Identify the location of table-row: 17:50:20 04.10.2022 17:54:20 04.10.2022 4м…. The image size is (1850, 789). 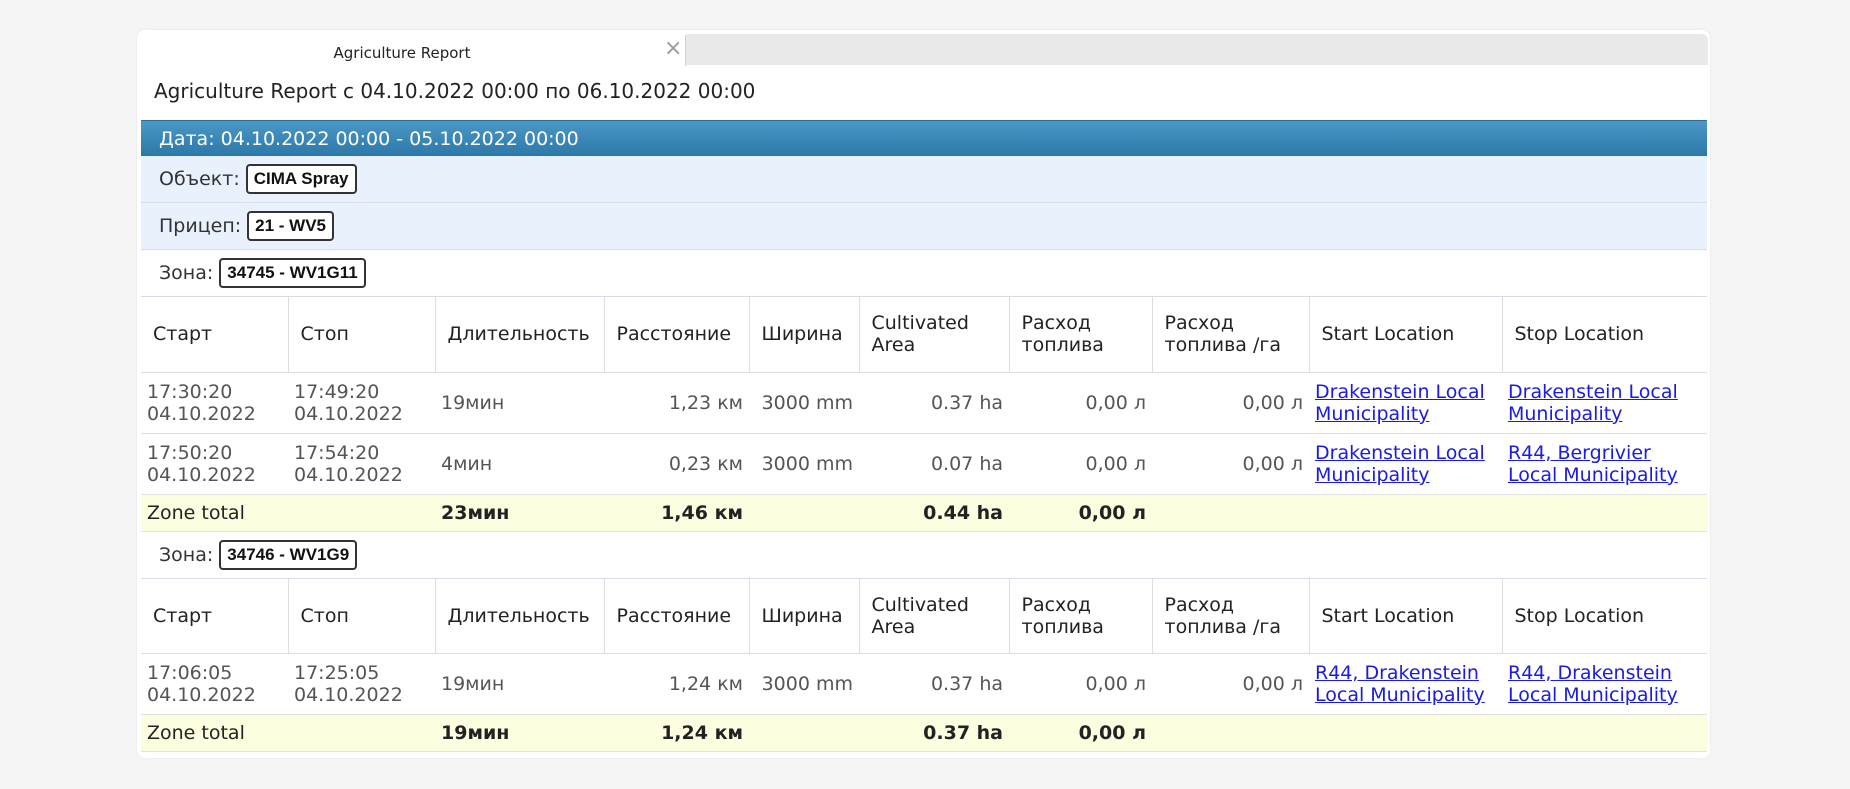
(924, 464).